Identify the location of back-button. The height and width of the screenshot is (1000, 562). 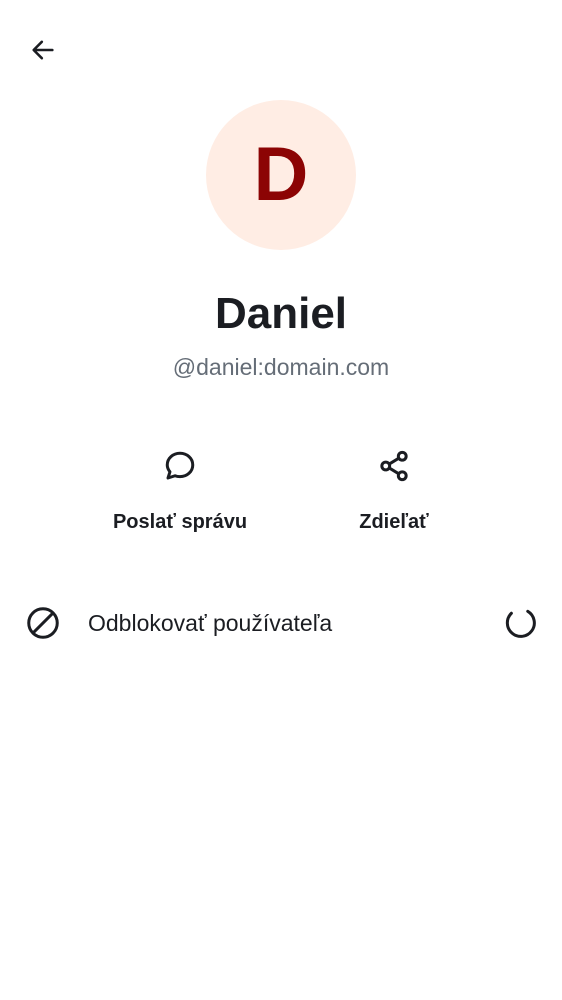
(43, 50).